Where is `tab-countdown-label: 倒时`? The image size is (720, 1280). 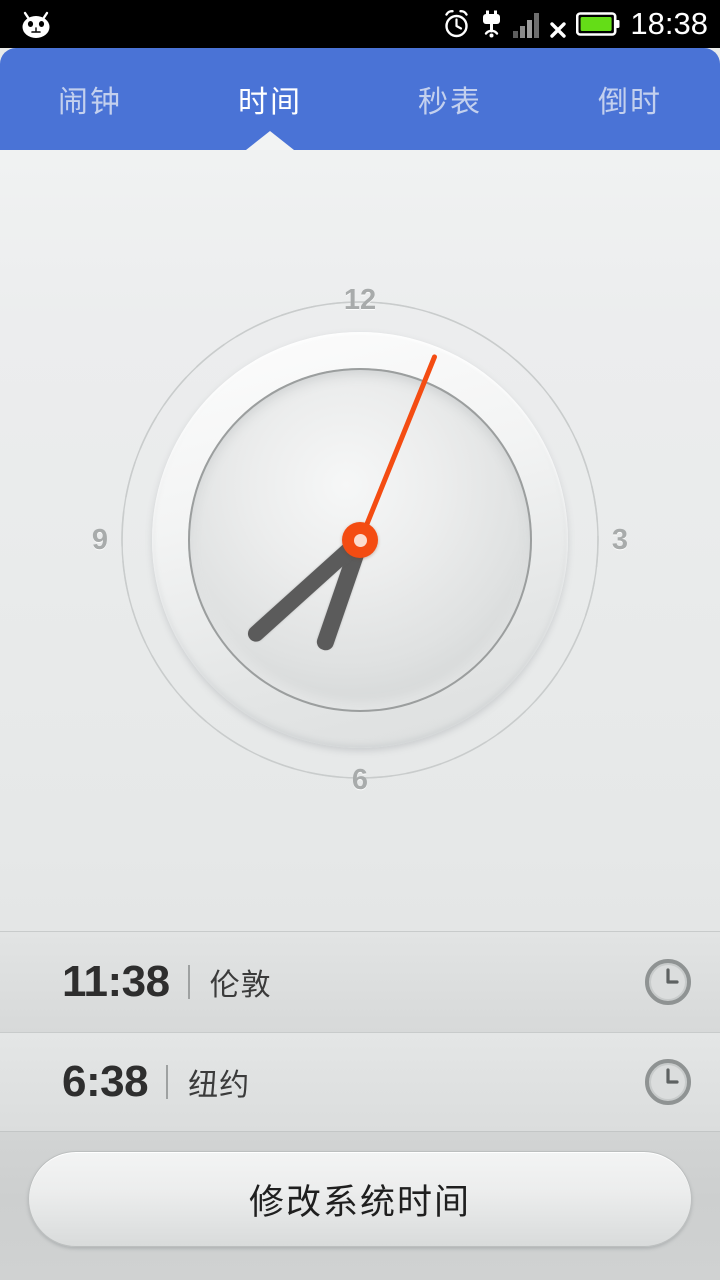
tab-countdown-label: 倒时 is located at coordinates (630, 102).